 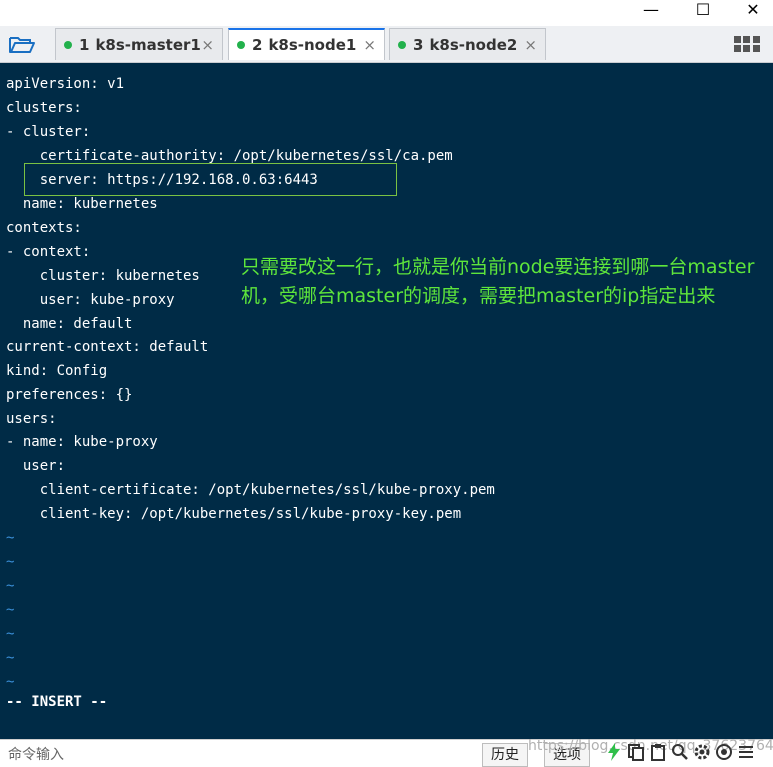 I want to click on terminal-line: apiVersion: v1, so click(x=65, y=84).